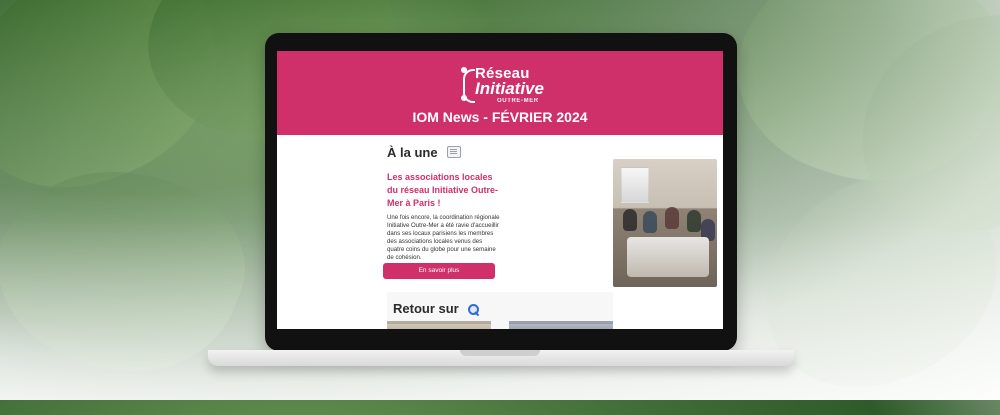 The width and height of the screenshot is (1000, 415). I want to click on section-title-text: Retour sur, so click(426, 308).